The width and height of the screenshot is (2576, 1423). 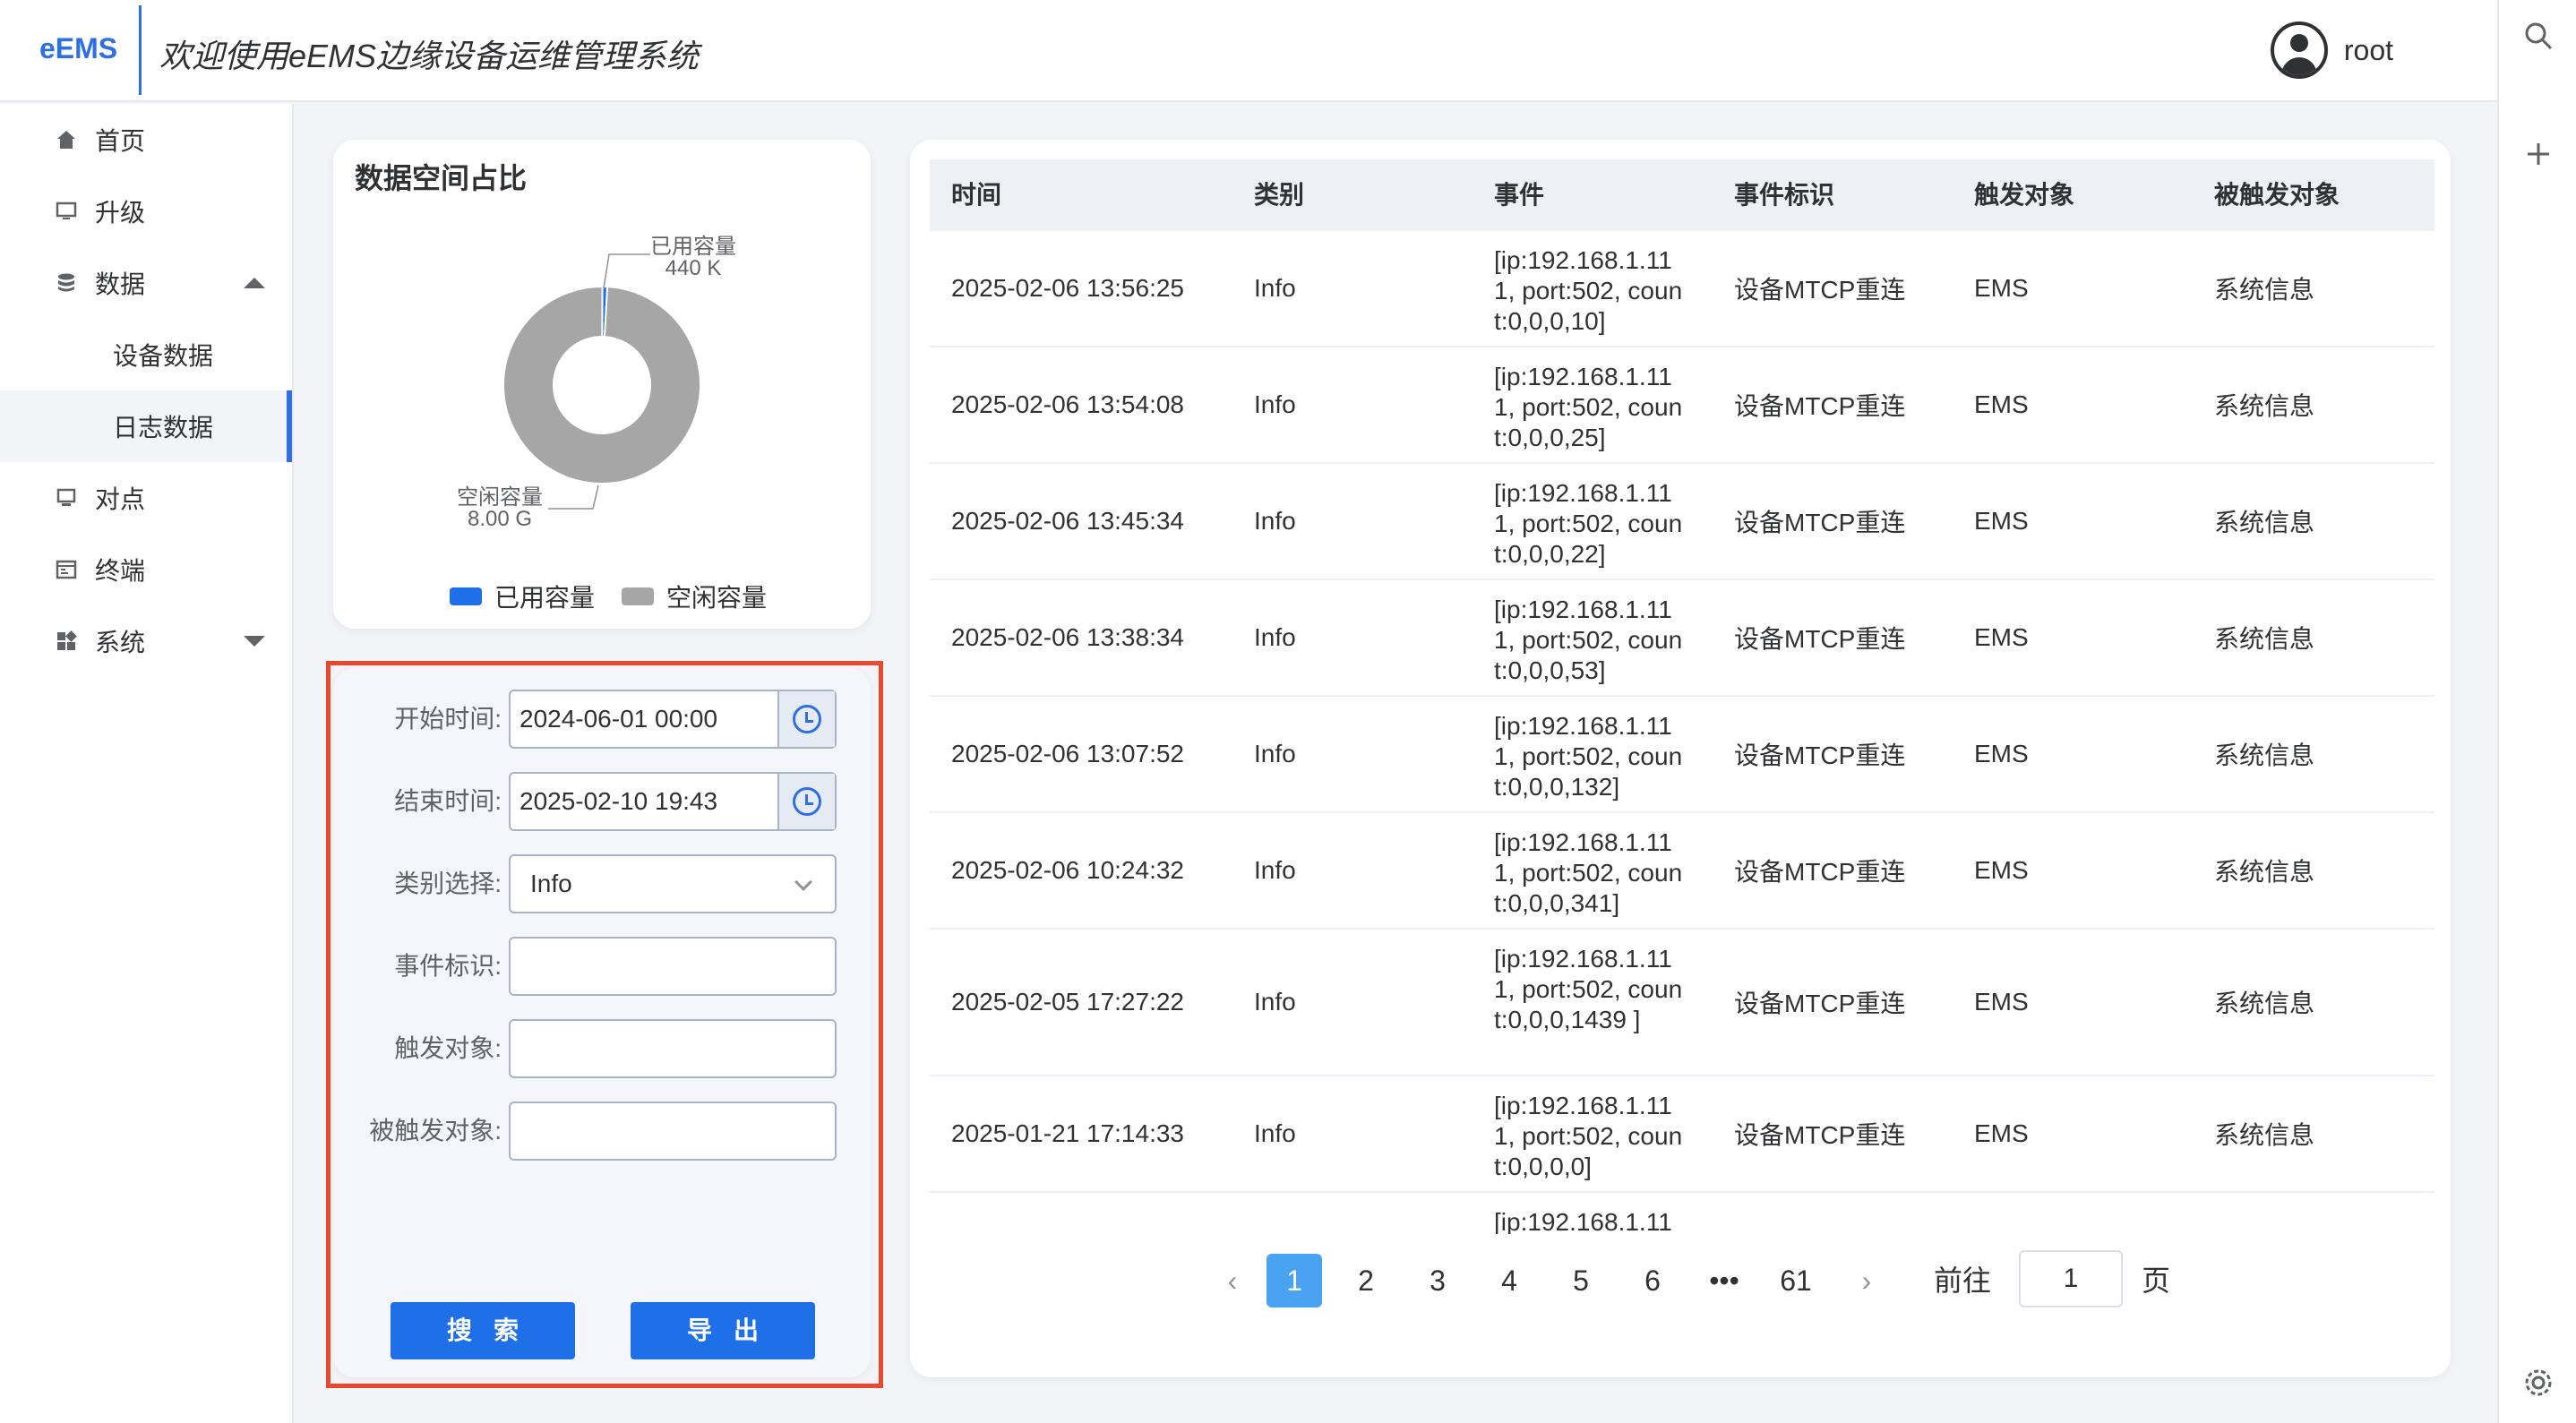 I want to click on storage-chart-panel: 数据空间占比 已用容量 440 K 空闲容量 8.00 G 已用容量 空闲容量, so click(x=602, y=384).